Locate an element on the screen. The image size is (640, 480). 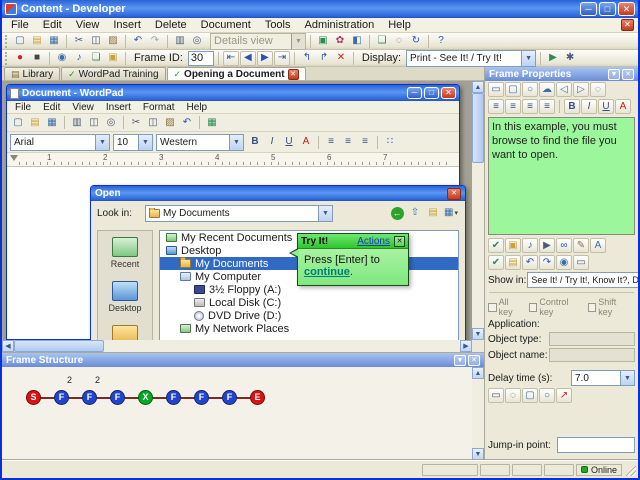
checkbox-all-key: All key is located at coordinates (506, 307).